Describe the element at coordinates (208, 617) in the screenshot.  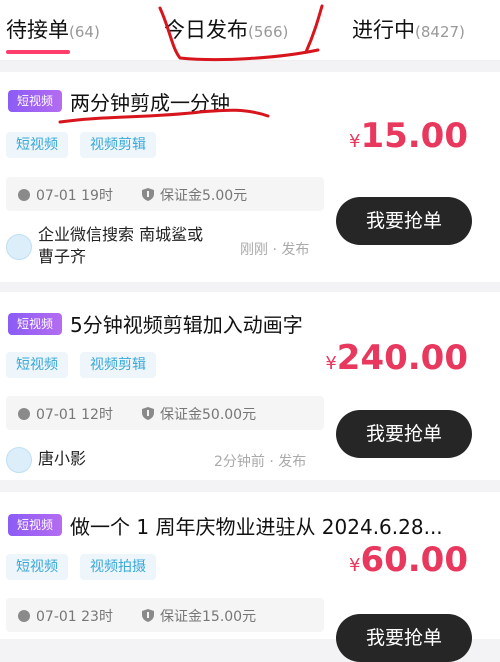
I see `deposit-text: 保证金15.00元` at that location.